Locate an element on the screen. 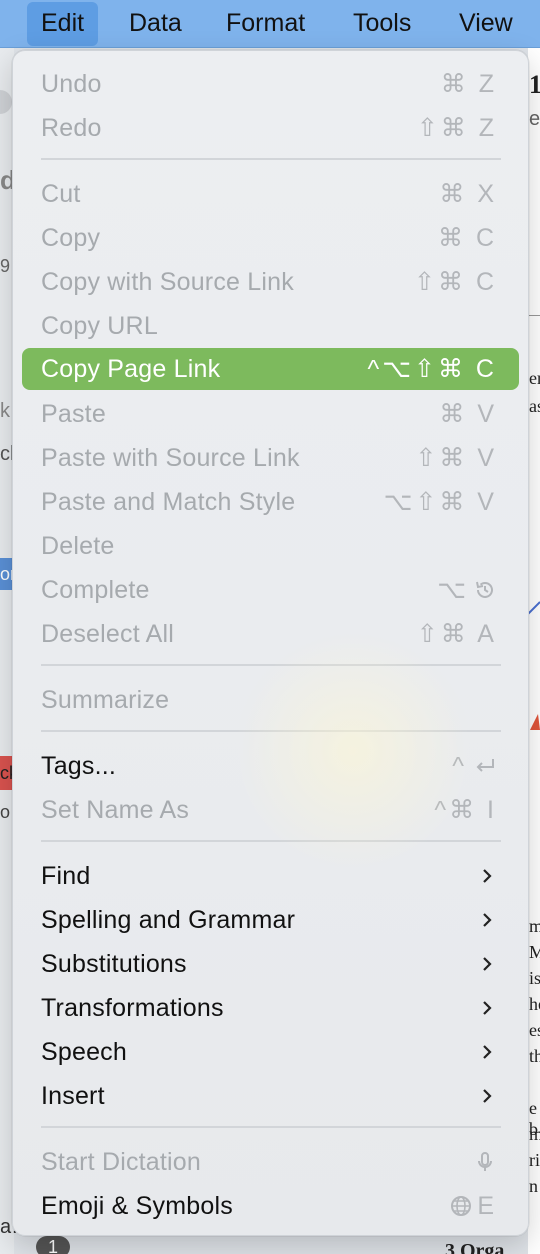  menu-item-label: Copy with Source Link is located at coordinates (167, 282).